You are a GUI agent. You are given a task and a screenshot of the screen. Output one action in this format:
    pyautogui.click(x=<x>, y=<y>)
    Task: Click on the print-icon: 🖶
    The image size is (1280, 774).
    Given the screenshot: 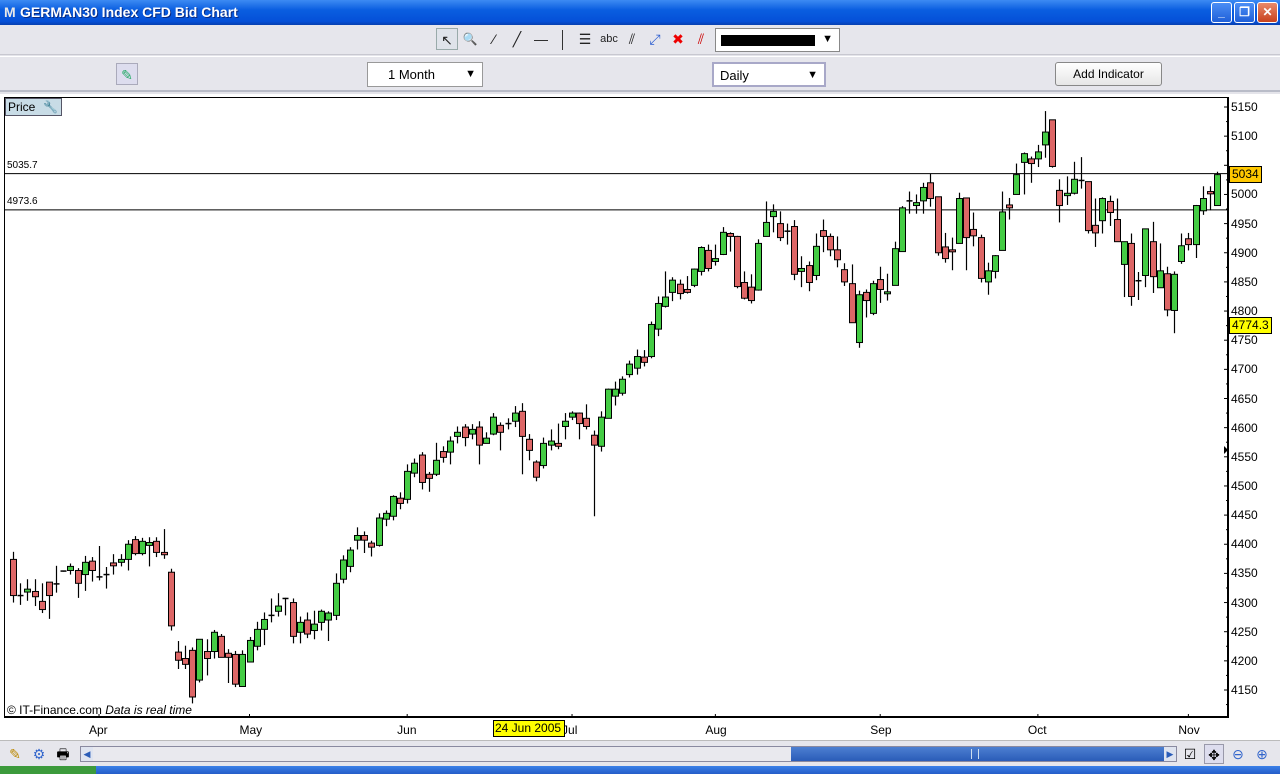 What is the action you would take?
    pyautogui.click(x=63, y=754)
    